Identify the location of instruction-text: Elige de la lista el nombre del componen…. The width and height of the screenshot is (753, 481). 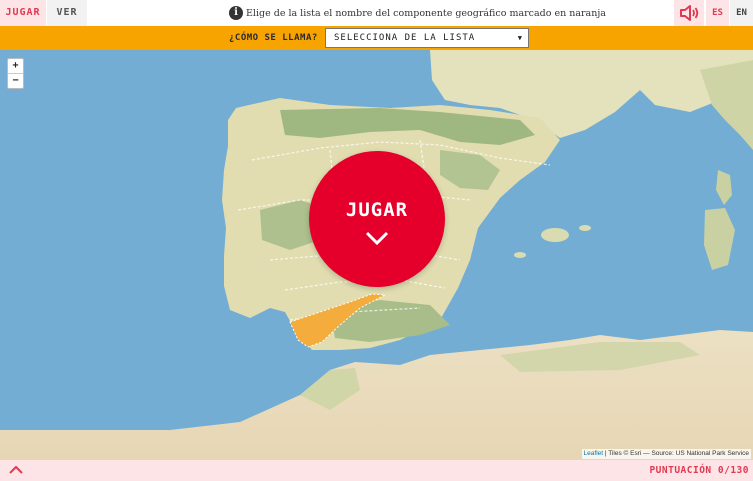
(426, 13).